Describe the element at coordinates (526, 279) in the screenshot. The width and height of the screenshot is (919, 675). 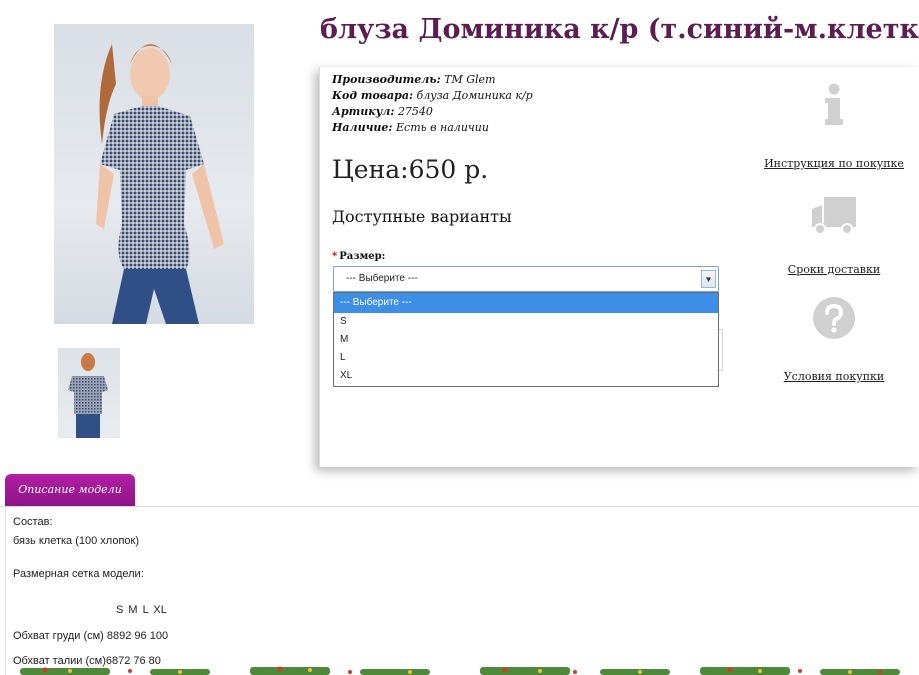
I see `size-select: --- Выберите --- ▼` at that location.